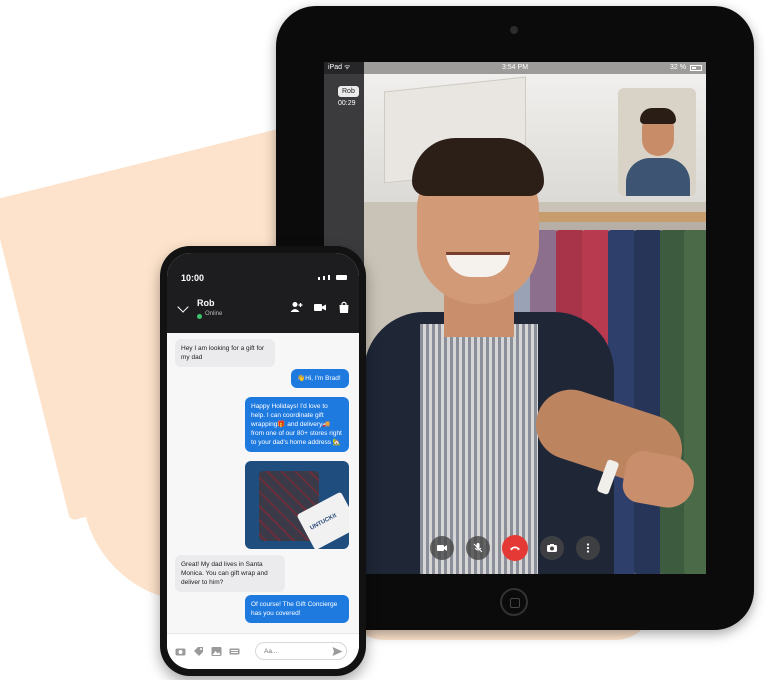 This screenshot has height=680, width=766. I want to click on phone-status-time: 10:00, so click(193, 278).